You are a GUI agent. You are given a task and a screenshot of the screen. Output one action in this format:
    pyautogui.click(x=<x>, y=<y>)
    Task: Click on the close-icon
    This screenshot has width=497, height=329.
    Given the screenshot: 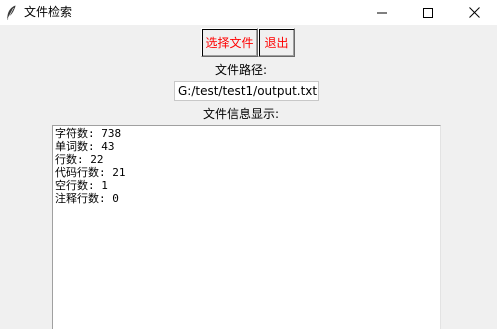 What is the action you would take?
    pyautogui.click(x=474, y=12)
    